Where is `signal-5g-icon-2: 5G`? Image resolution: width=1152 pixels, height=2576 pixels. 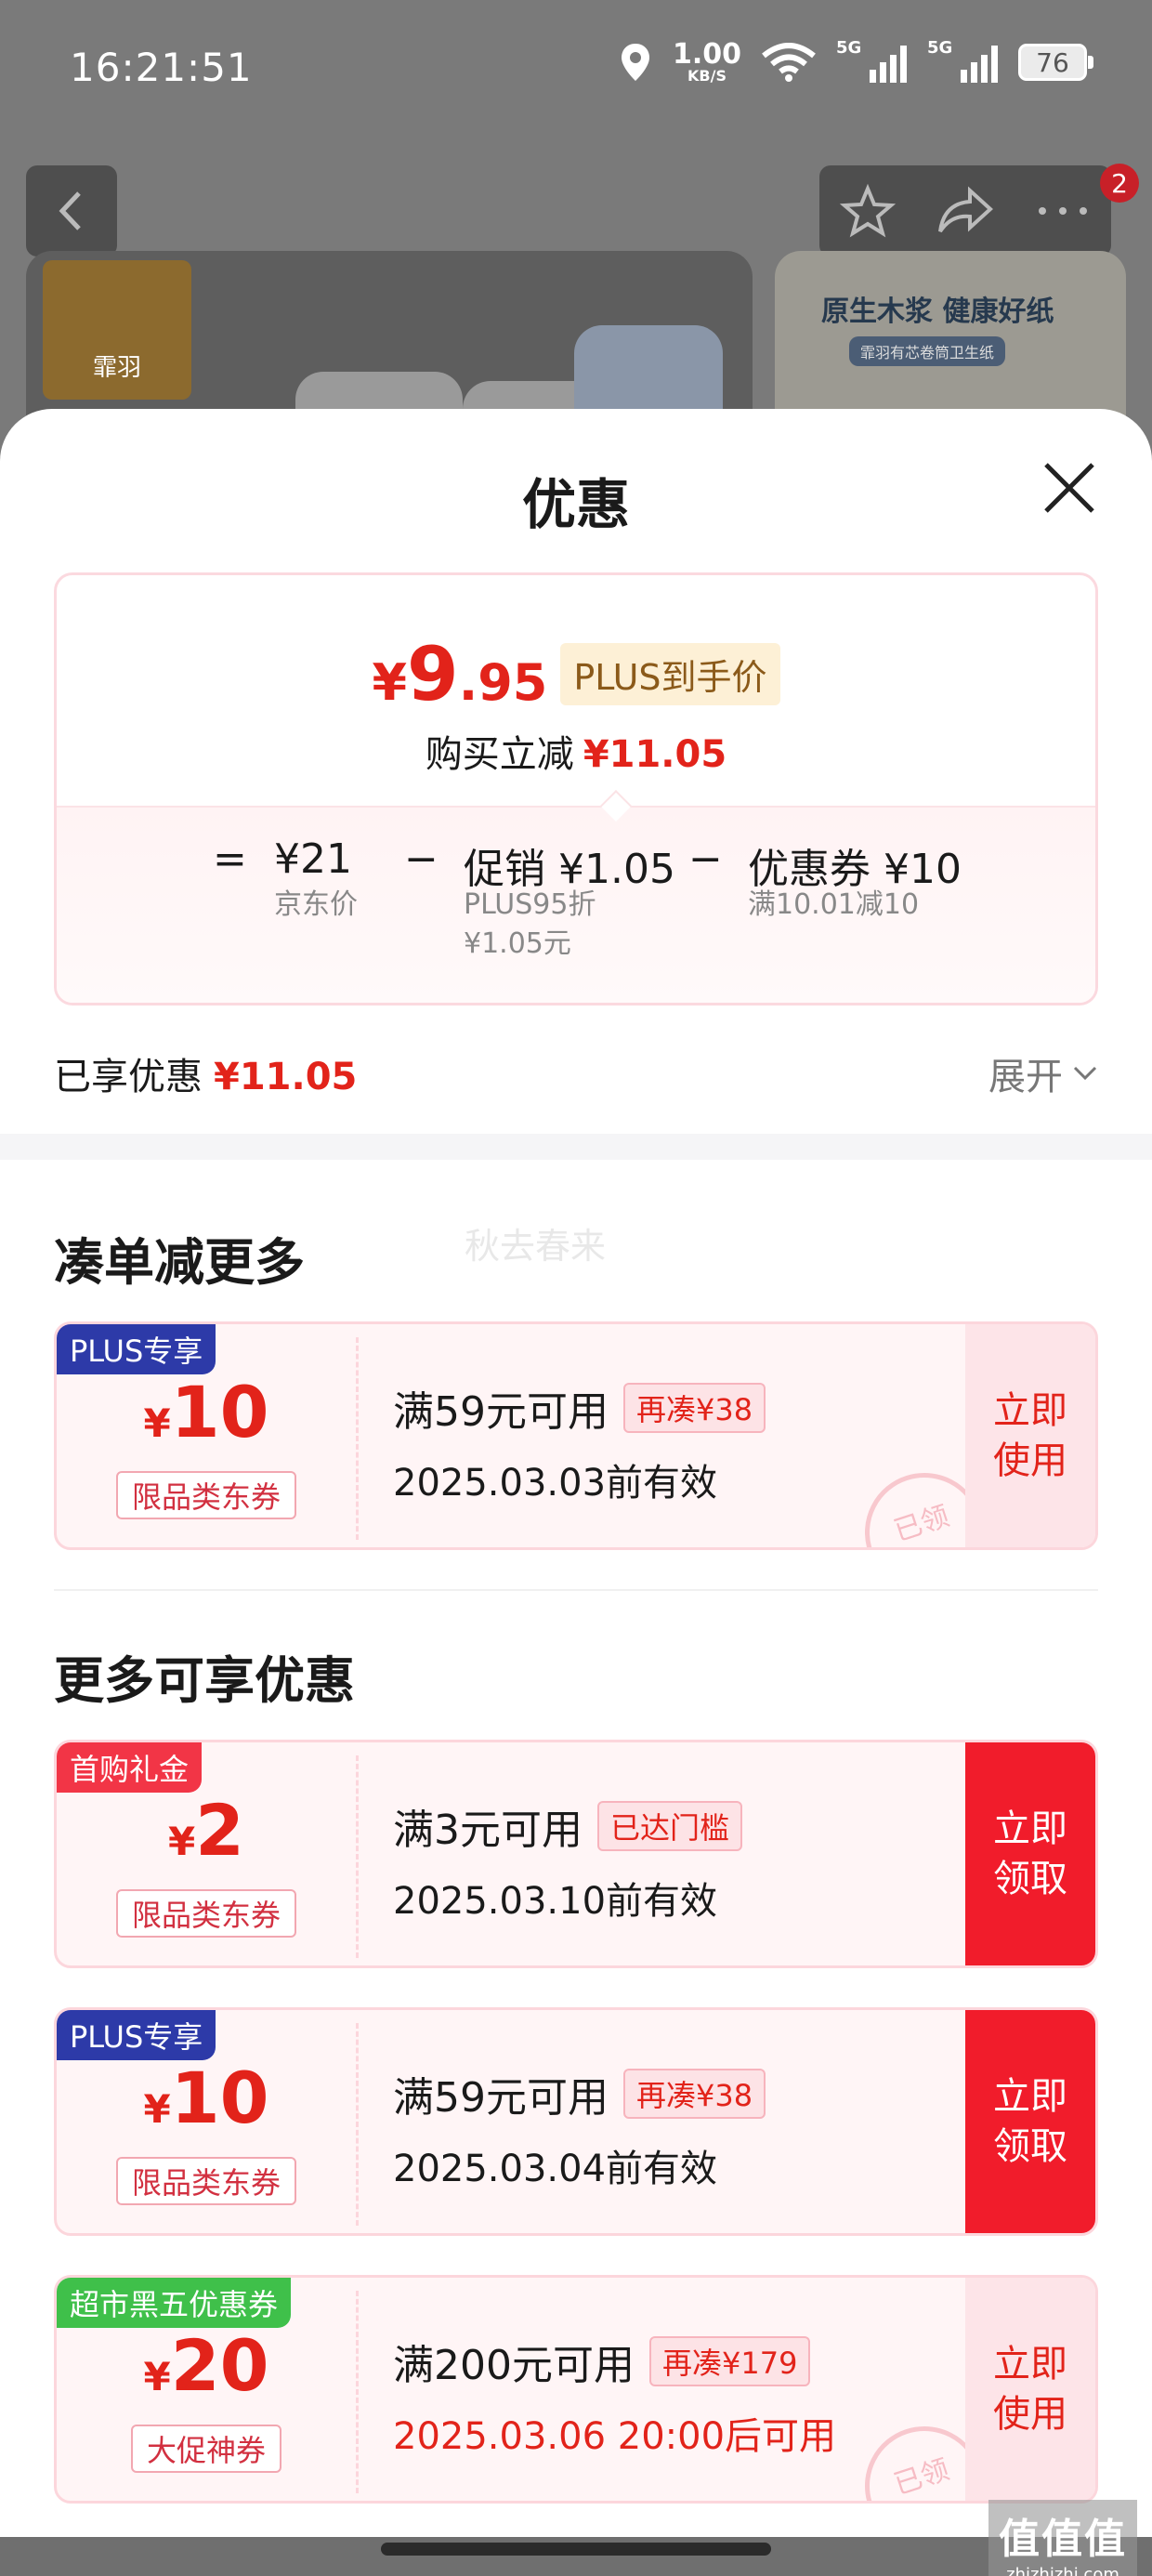 signal-5g-icon-2: 5G is located at coordinates (962, 60).